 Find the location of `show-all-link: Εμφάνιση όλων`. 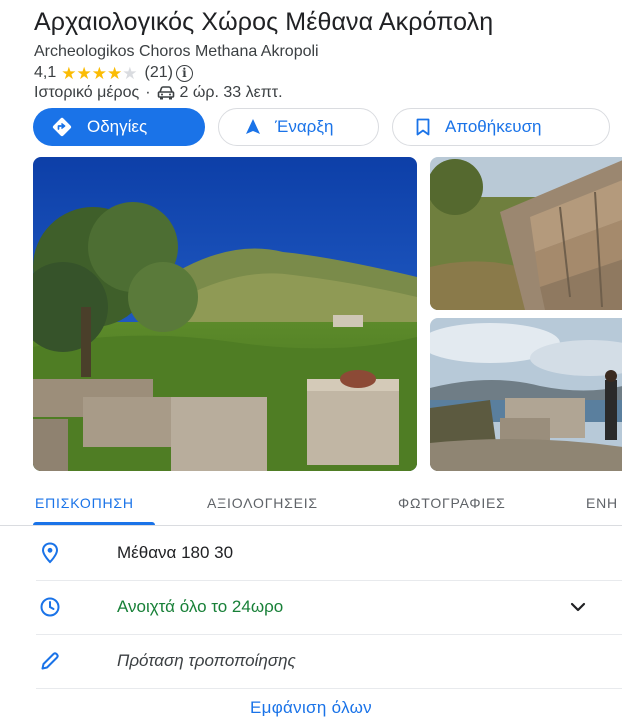

show-all-link: Εμφάνιση όλων is located at coordinates (311, 708).